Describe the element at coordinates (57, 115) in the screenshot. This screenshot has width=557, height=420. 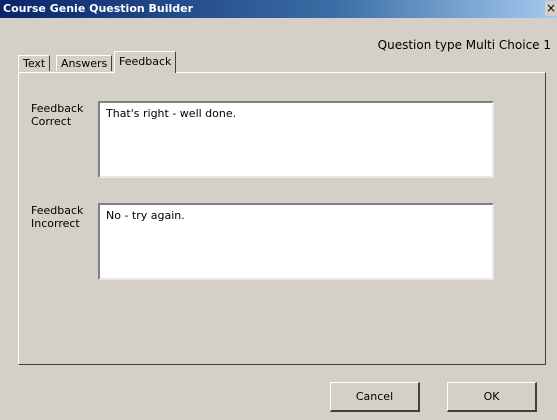
I see `feedback-correct-label: Feedback Correct` at that location.